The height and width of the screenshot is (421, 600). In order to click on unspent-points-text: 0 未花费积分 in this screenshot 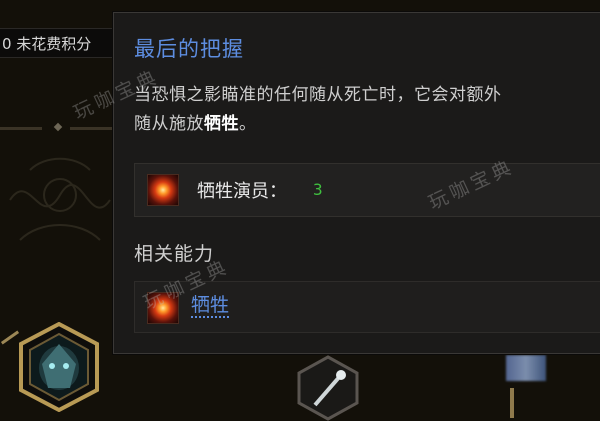, I will do `click(47, 44)`.